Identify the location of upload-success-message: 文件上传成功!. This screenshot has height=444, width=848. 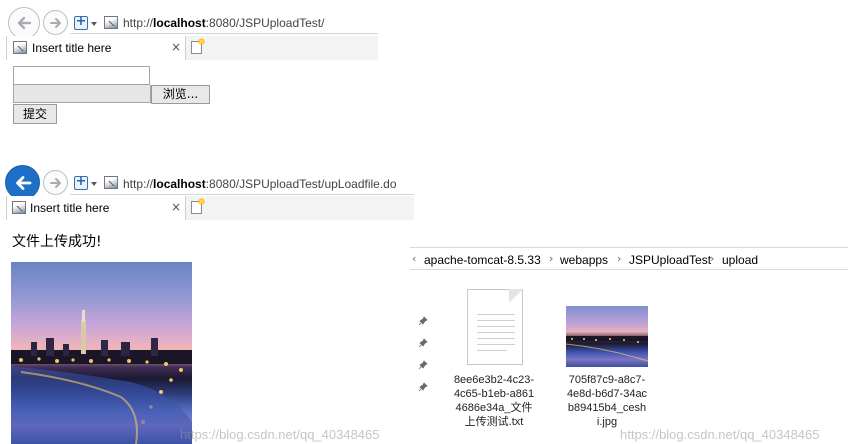
(57, 242).